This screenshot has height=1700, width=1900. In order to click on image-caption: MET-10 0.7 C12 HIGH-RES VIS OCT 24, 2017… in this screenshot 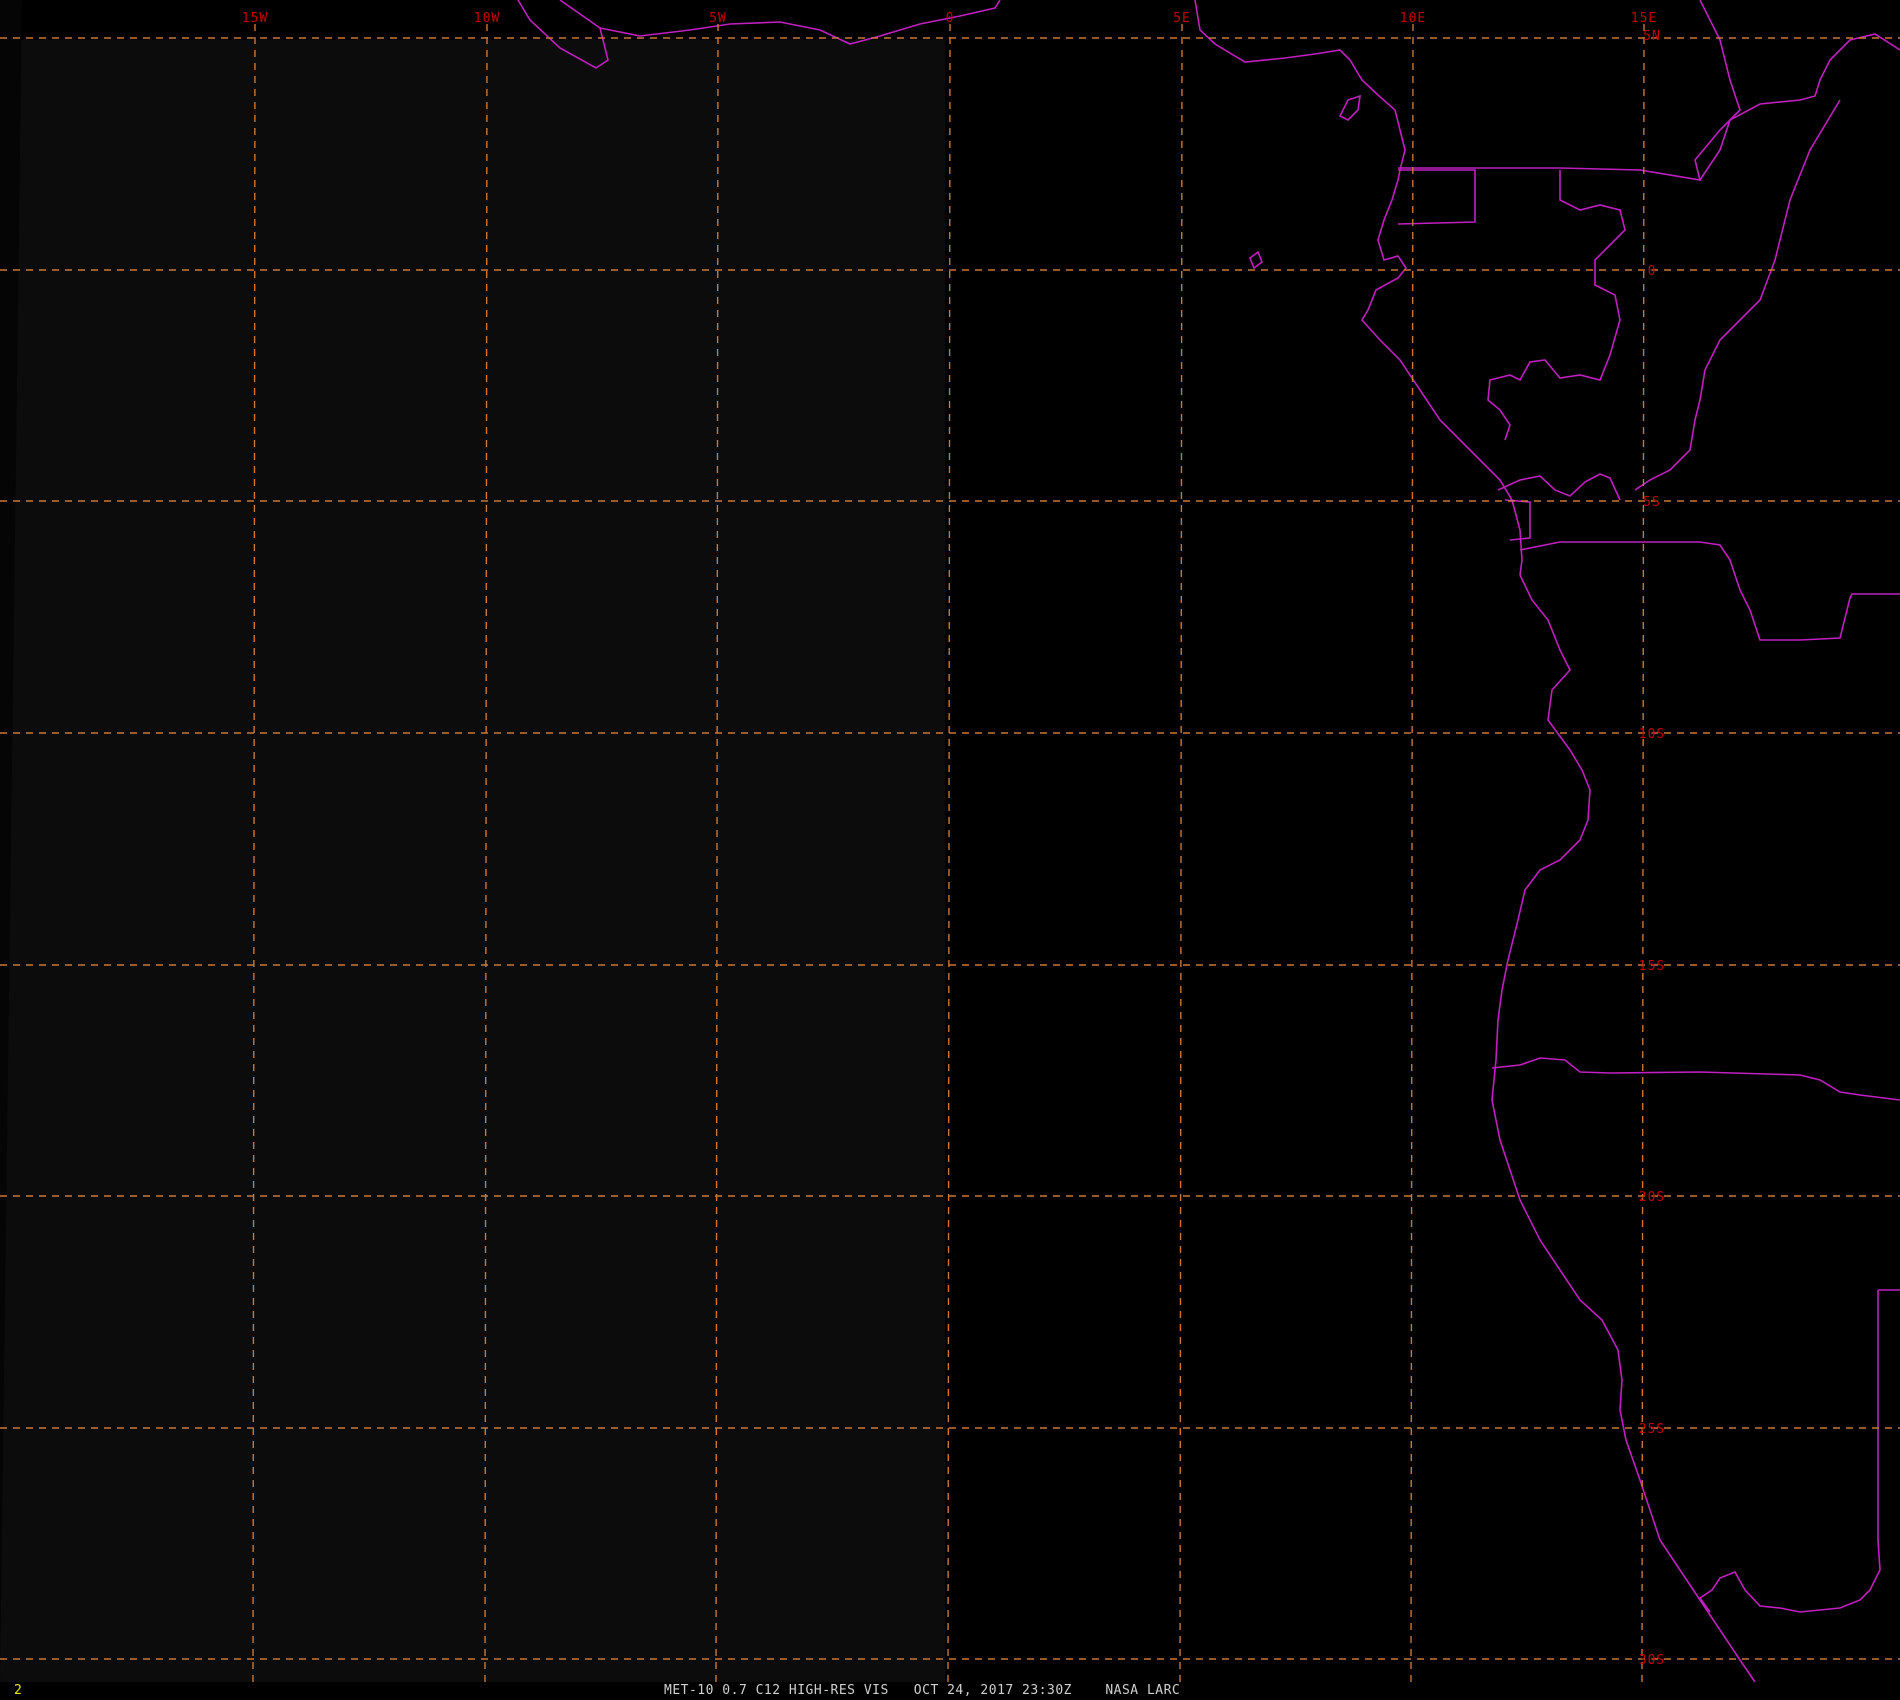, I will do `click(922, 1690)`.